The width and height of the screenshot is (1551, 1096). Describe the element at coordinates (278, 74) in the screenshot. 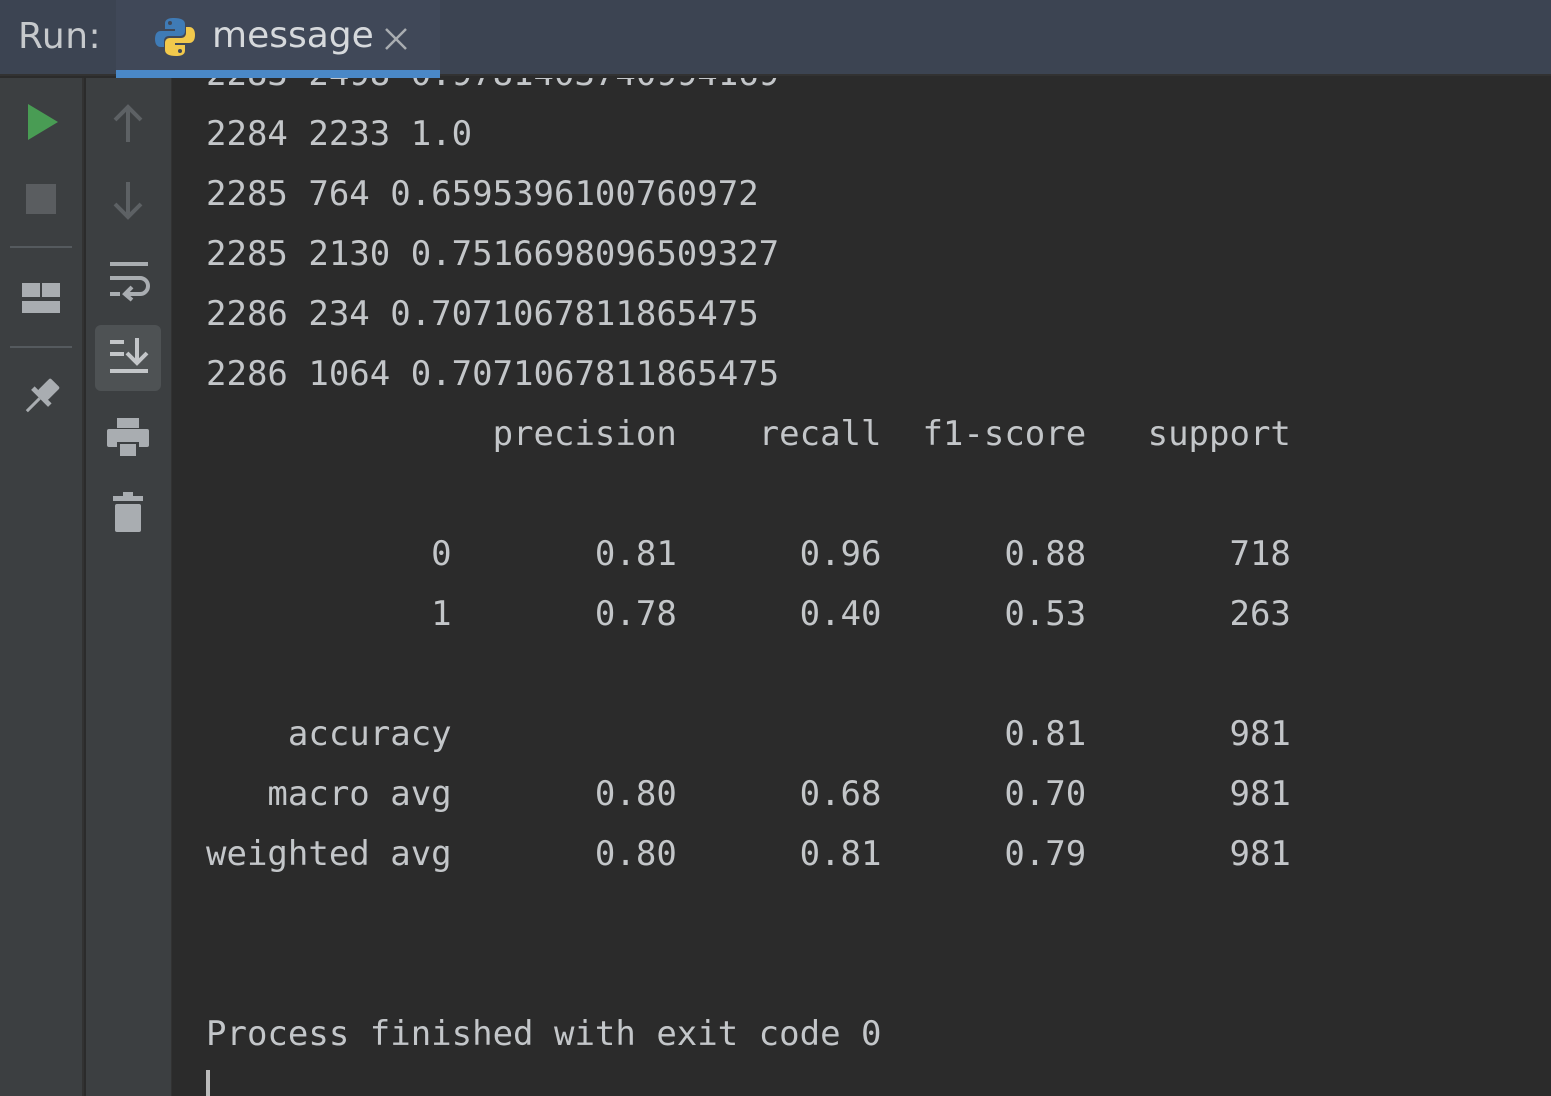

I see `active-tab-indicator` at that location.